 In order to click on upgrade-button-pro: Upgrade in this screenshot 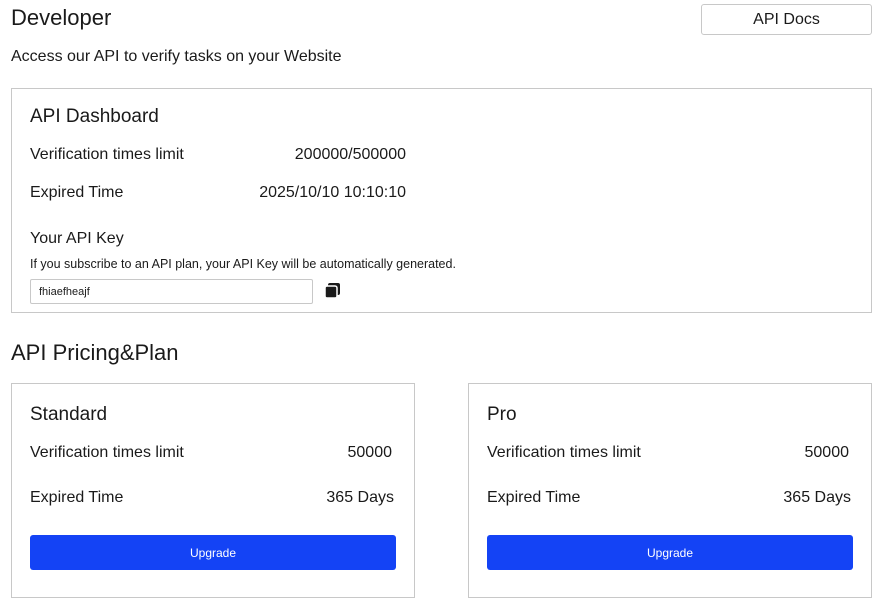, I will do `click(670, 552)`.